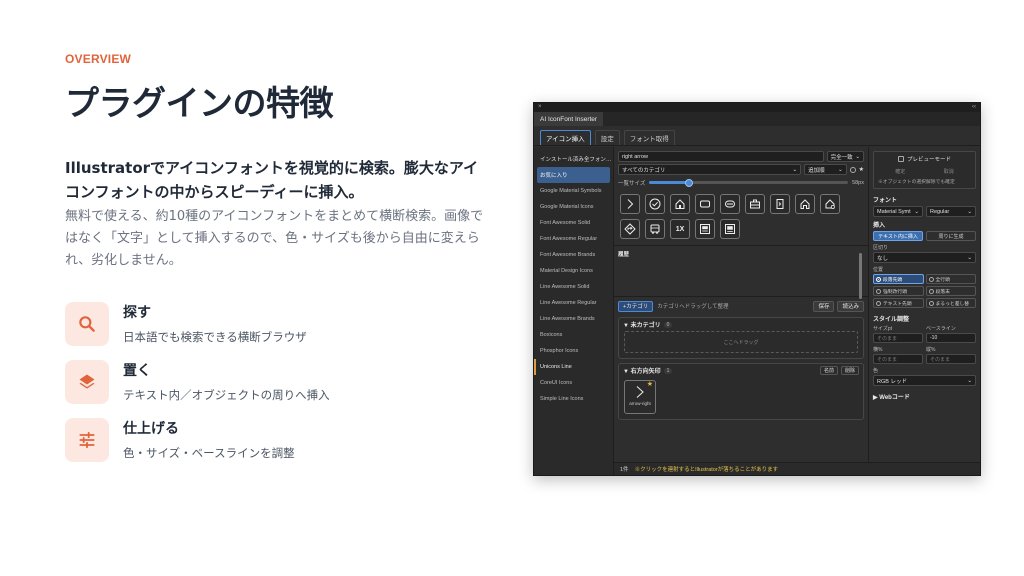  Describe the element at coordinates (951, 211) in the screenshot. I see `font-style-select: Regular ⌄` at that location.